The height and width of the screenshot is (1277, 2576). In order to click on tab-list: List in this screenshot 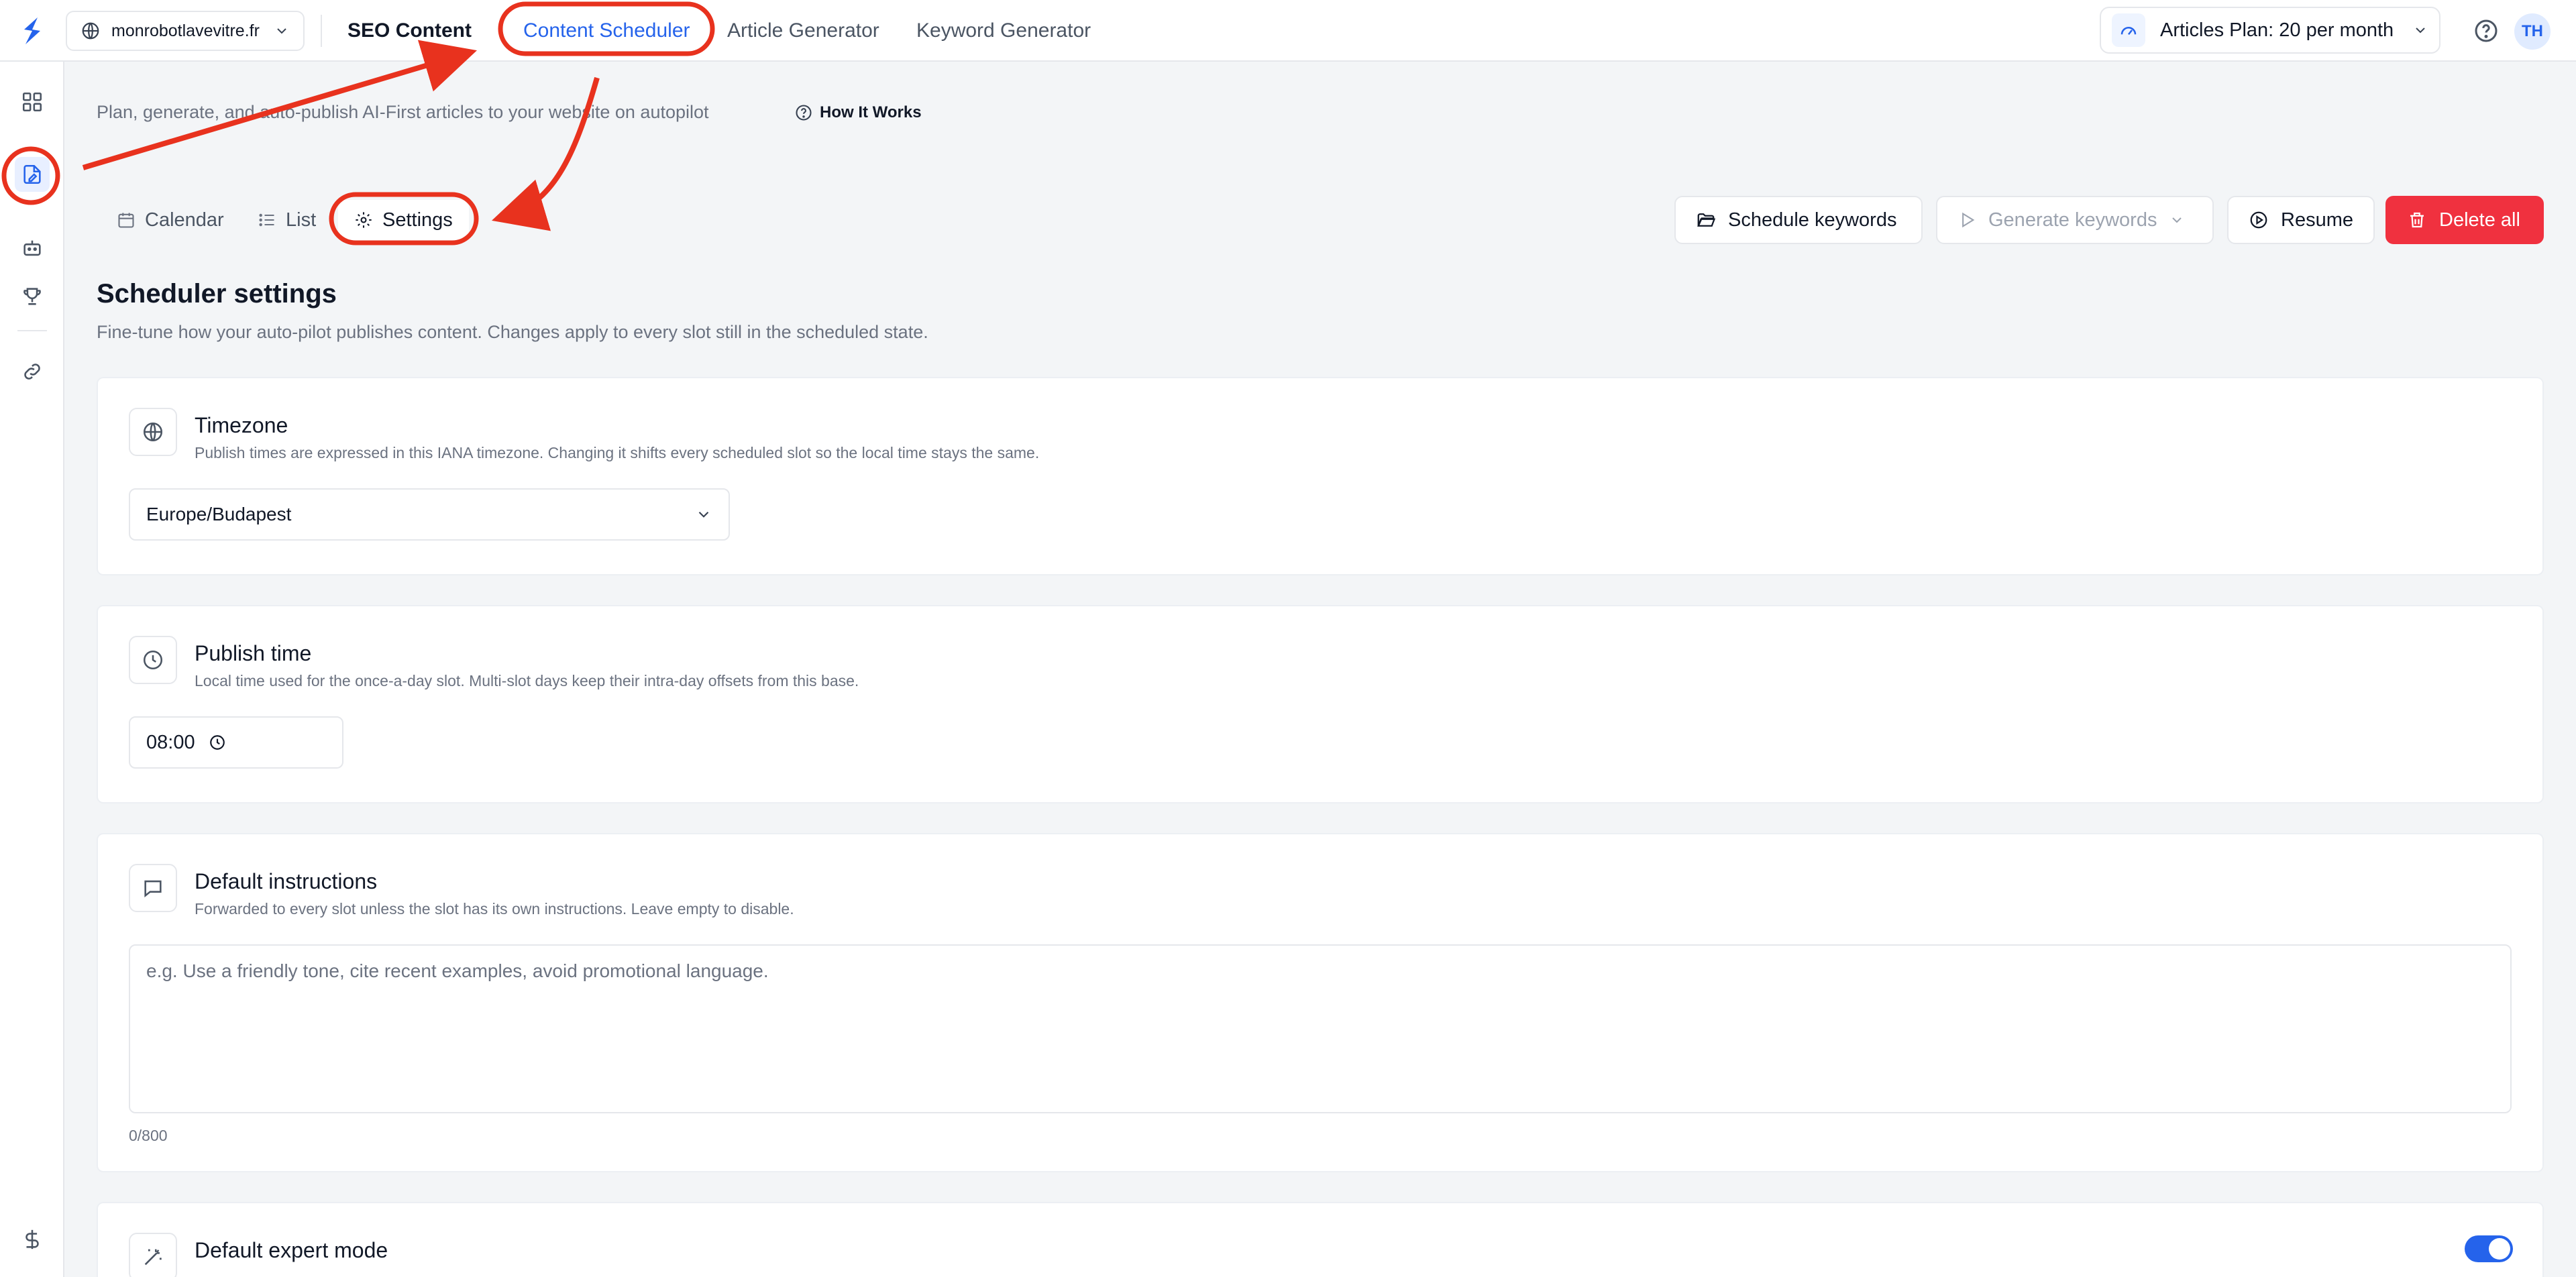, I will do `click(287, 220)`.